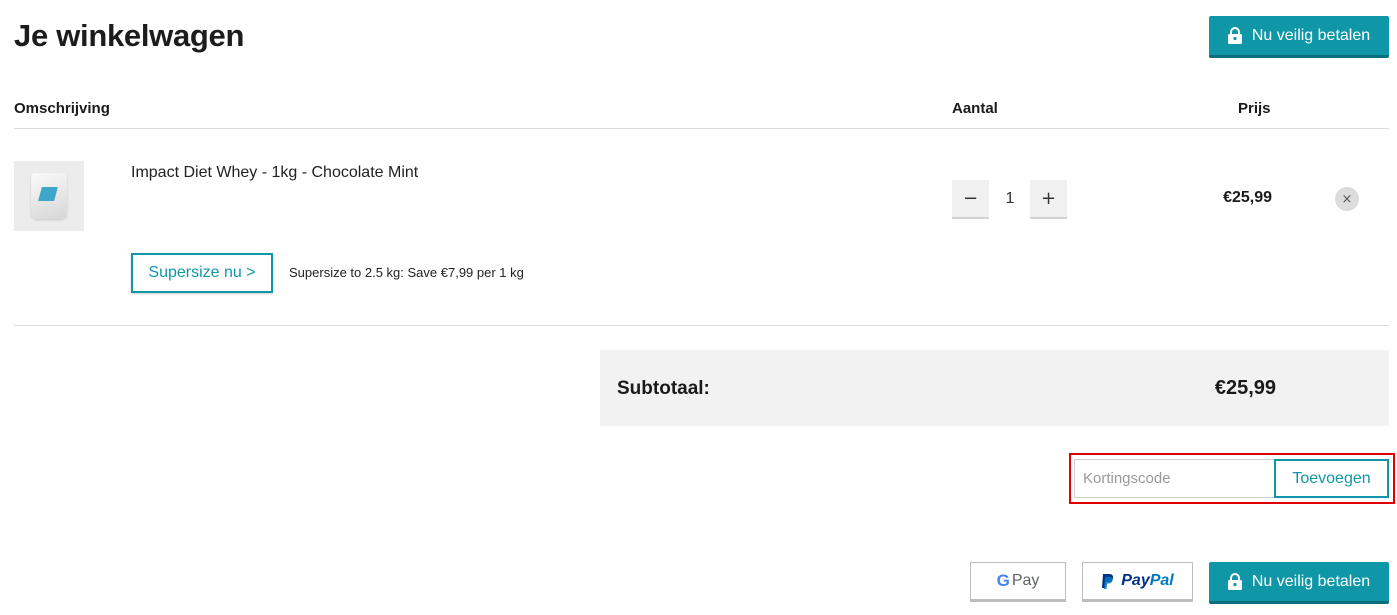  I want to click on column-header-quantity: Aantal, so click(975, 108).